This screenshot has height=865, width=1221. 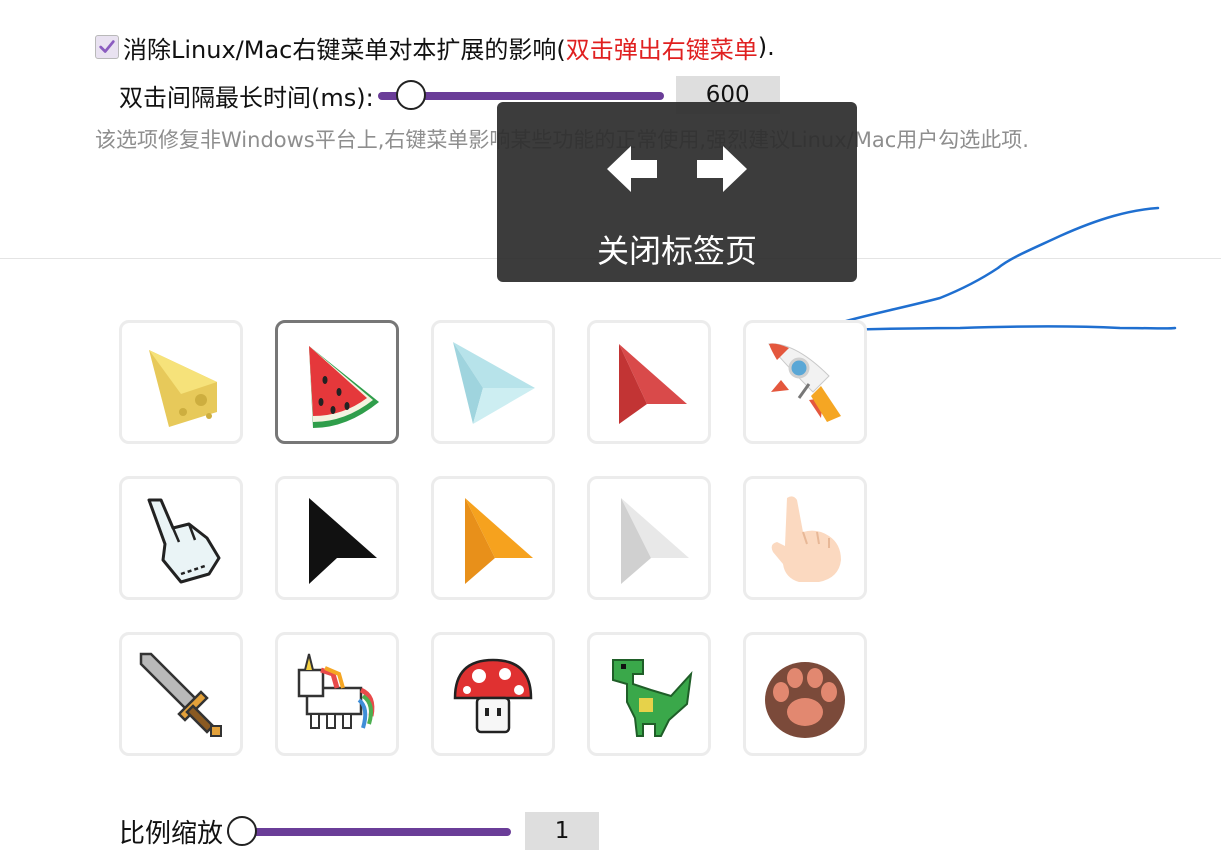 I want to click on rightclick-fix-checkbox, so click(x=107, y=47).